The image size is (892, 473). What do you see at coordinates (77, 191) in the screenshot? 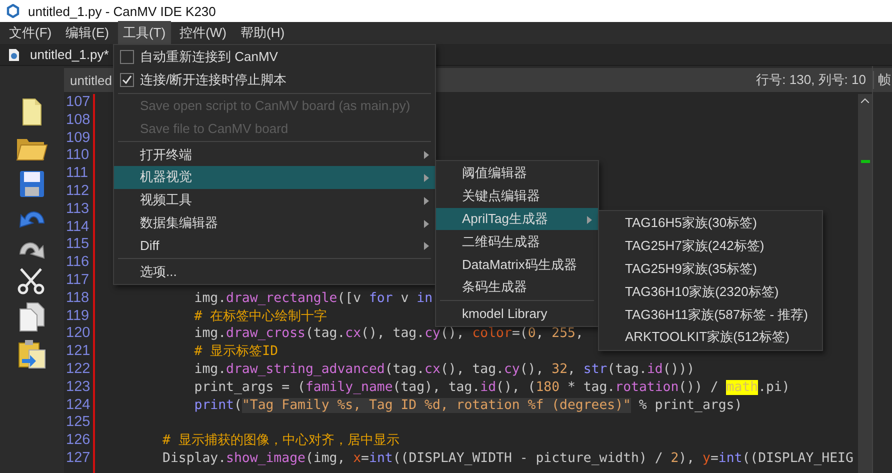
I see `line-number: 112` at bounding box center [77, 191].